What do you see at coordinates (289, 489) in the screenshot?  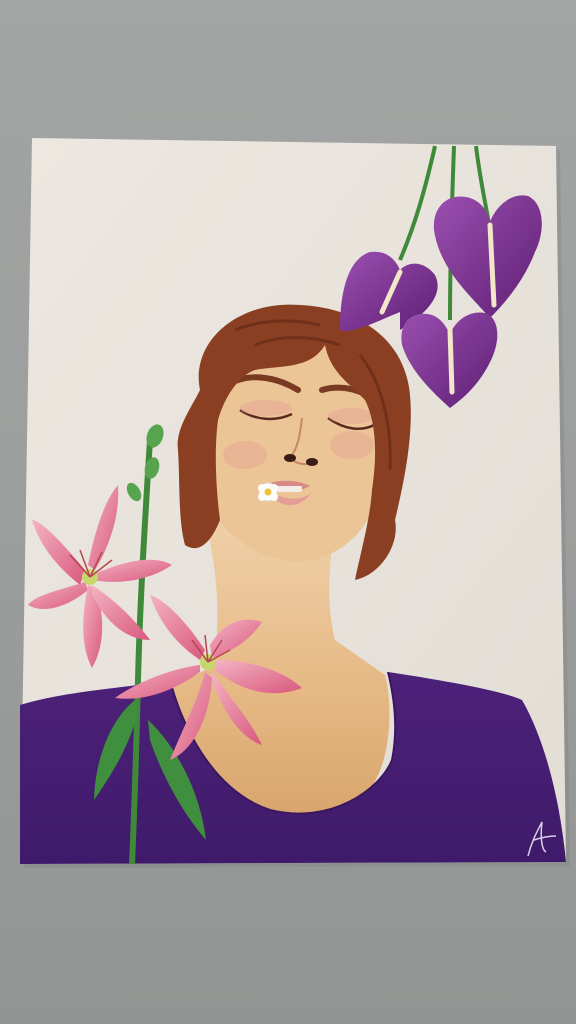 I see `teeth` at bounding box center [289, 489].